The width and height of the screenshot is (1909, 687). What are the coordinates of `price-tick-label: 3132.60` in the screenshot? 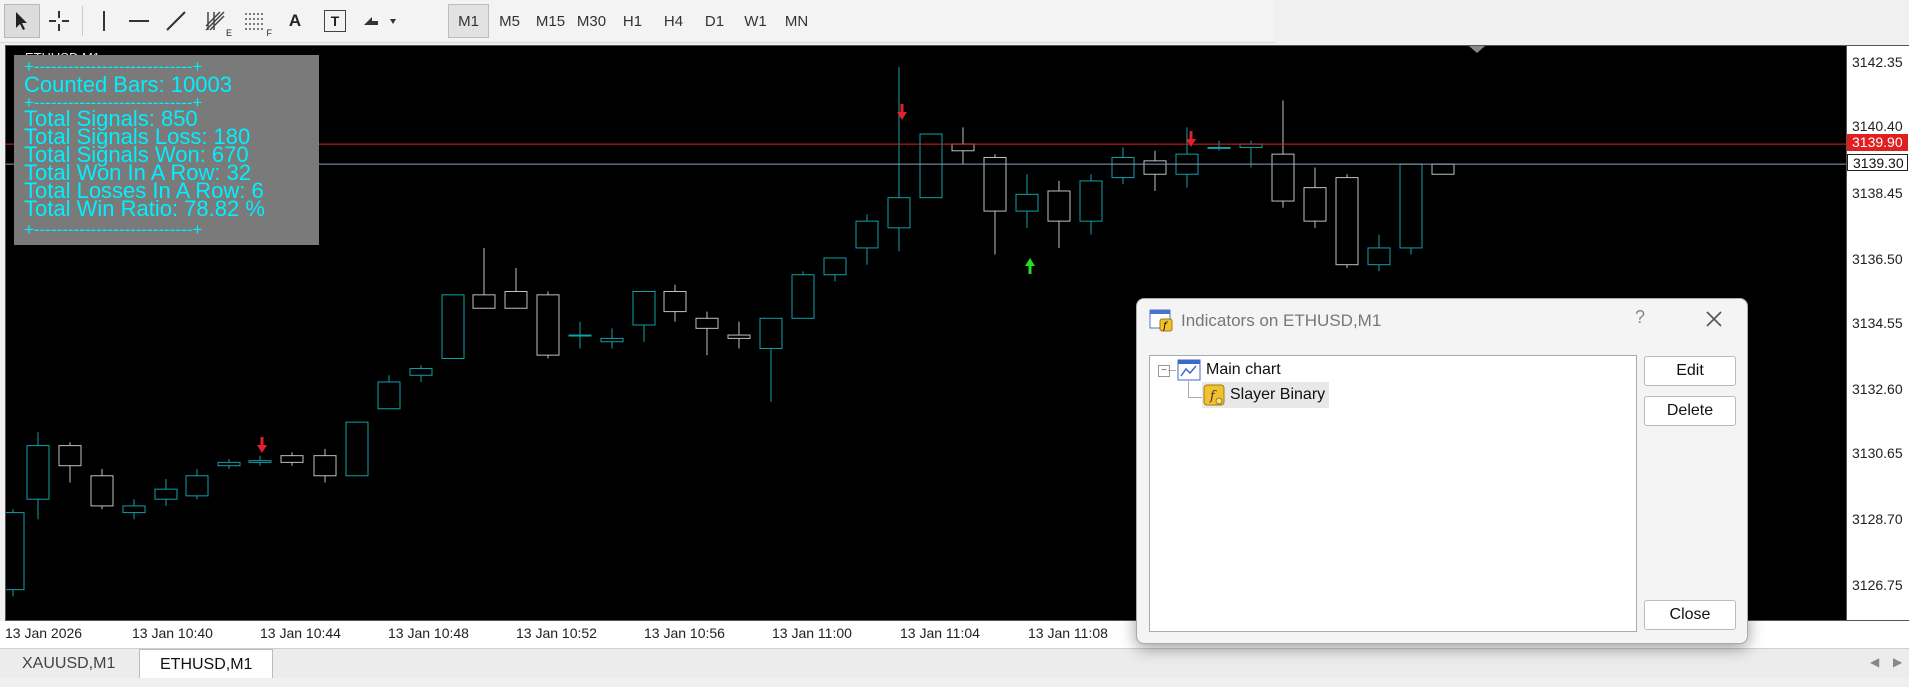 It's located at (1877, 389).